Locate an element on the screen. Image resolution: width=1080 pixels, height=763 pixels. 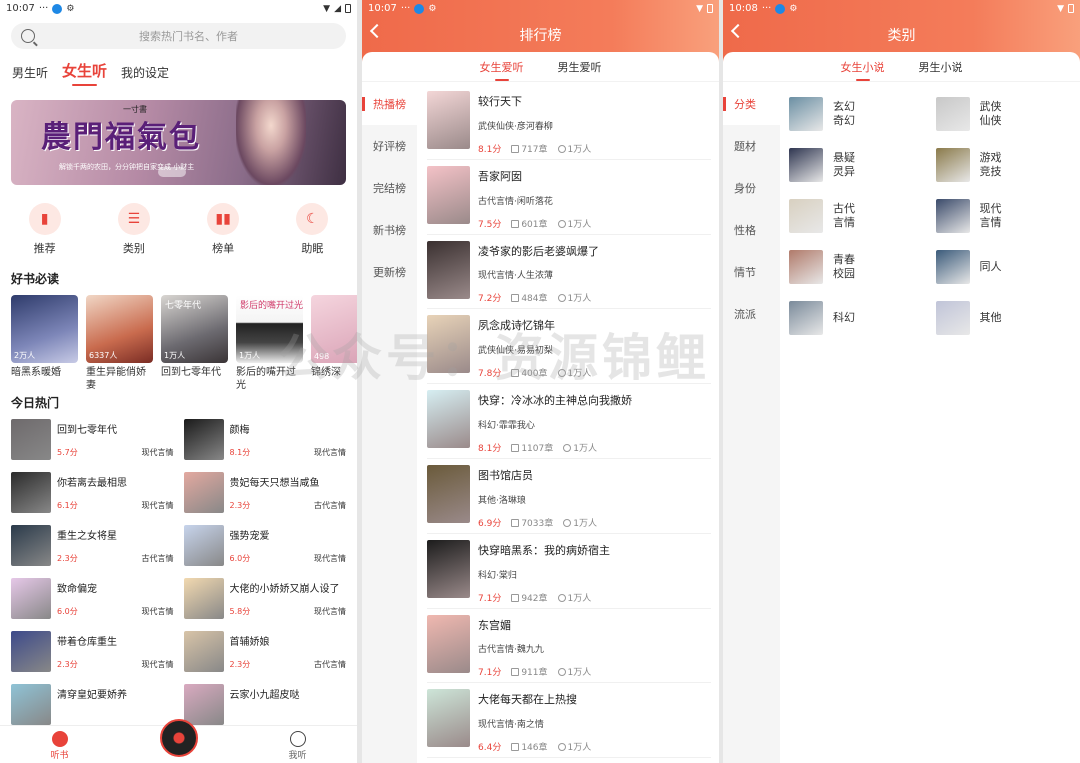
category-side-item: 分类 is located at coordinates (751, 104).